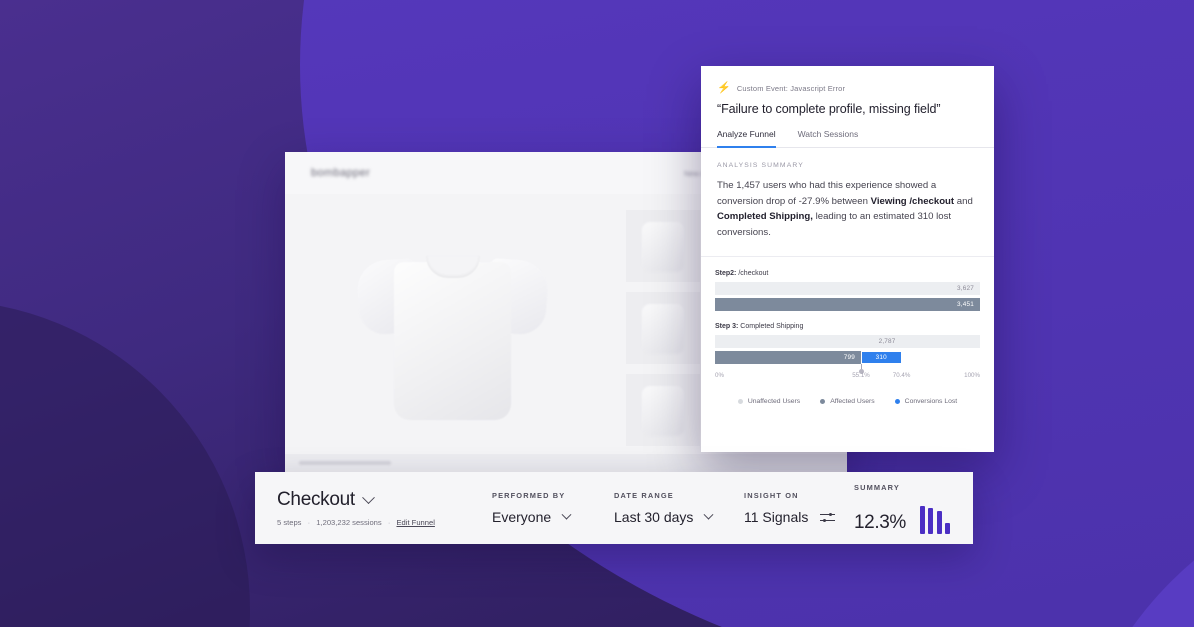 This screenshot has height=627, width=1194. Describe the element at coordinates (972, 376) in the screenshot. I see `axis-tick: 100%` at that location.